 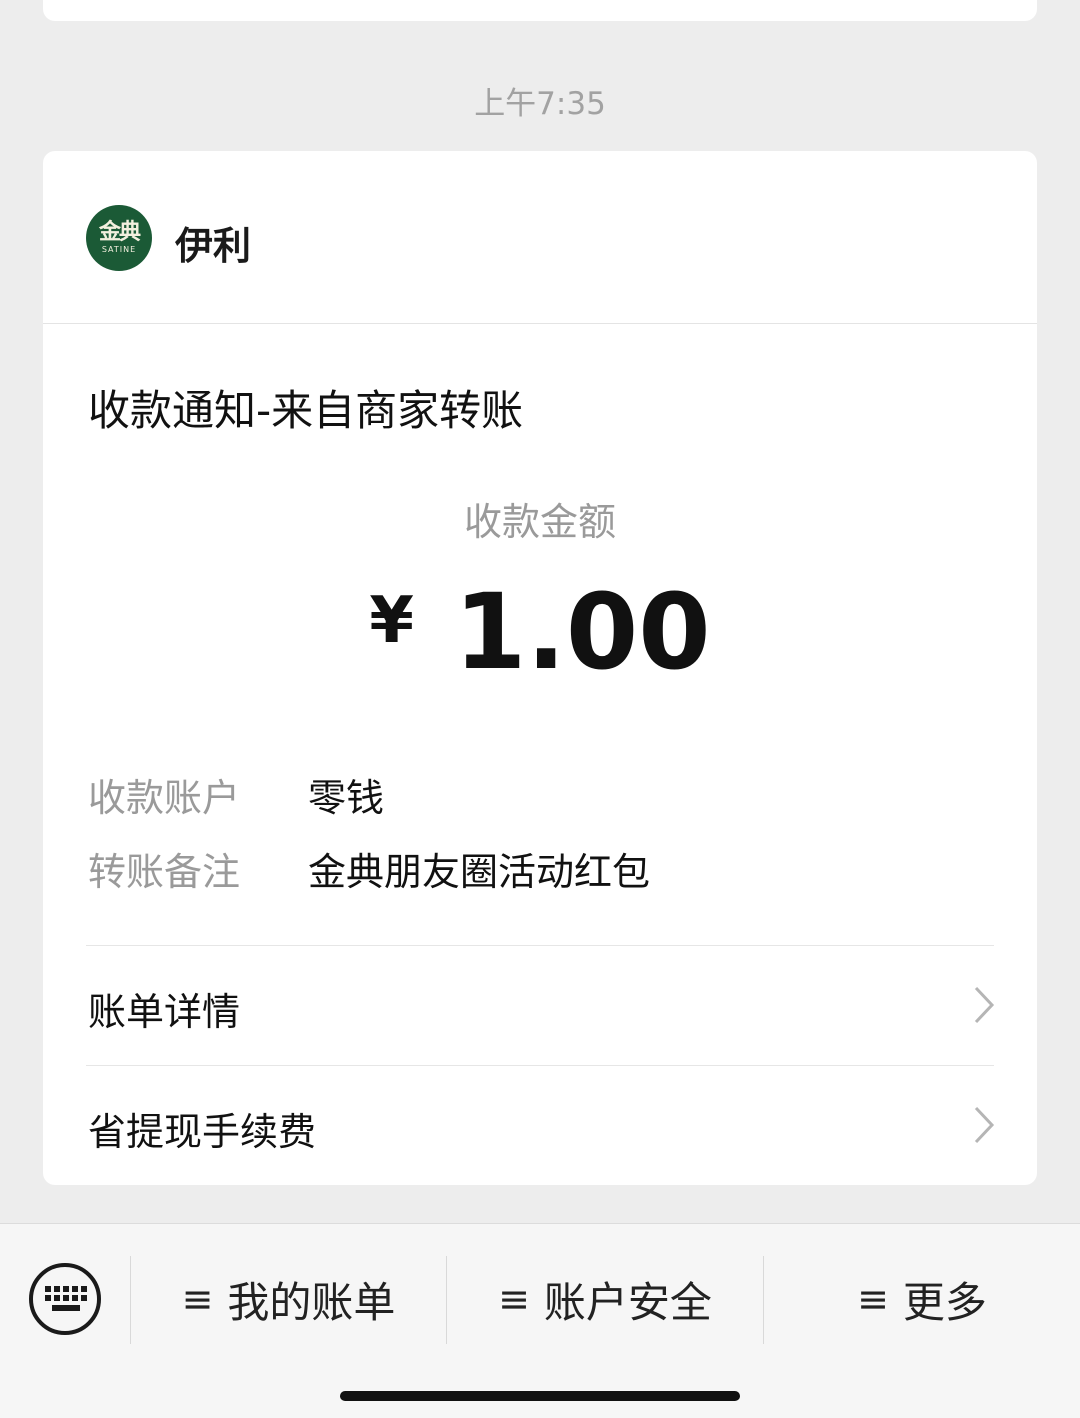 I want to click on bottom-menu-bar: ≡ 我的账单 ≡ 账户安全 ≡ 更多, so click(x=540, y=1320).